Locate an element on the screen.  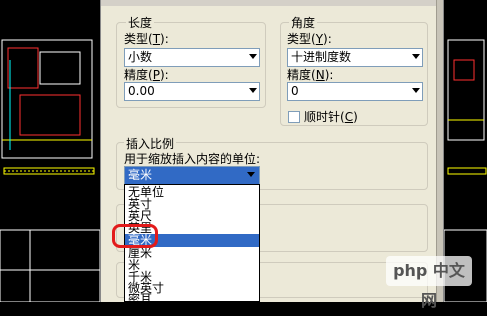
insert-scale-combobox: 毫米 is located at coordinates (192, 175).